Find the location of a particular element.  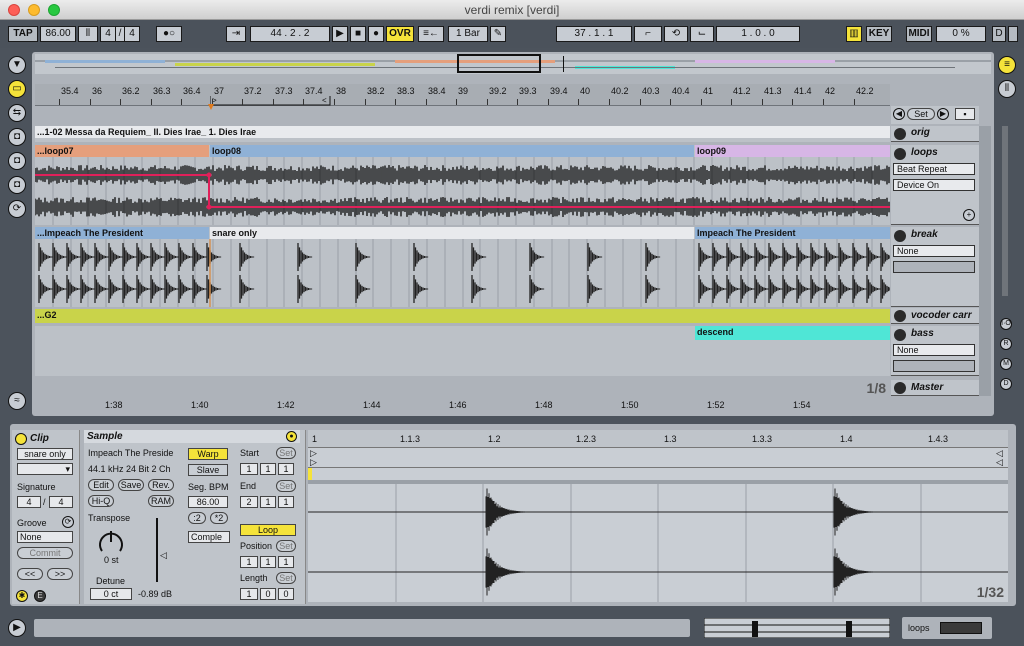

metronome-icon: ●○ is located at coordinates (169, 34).